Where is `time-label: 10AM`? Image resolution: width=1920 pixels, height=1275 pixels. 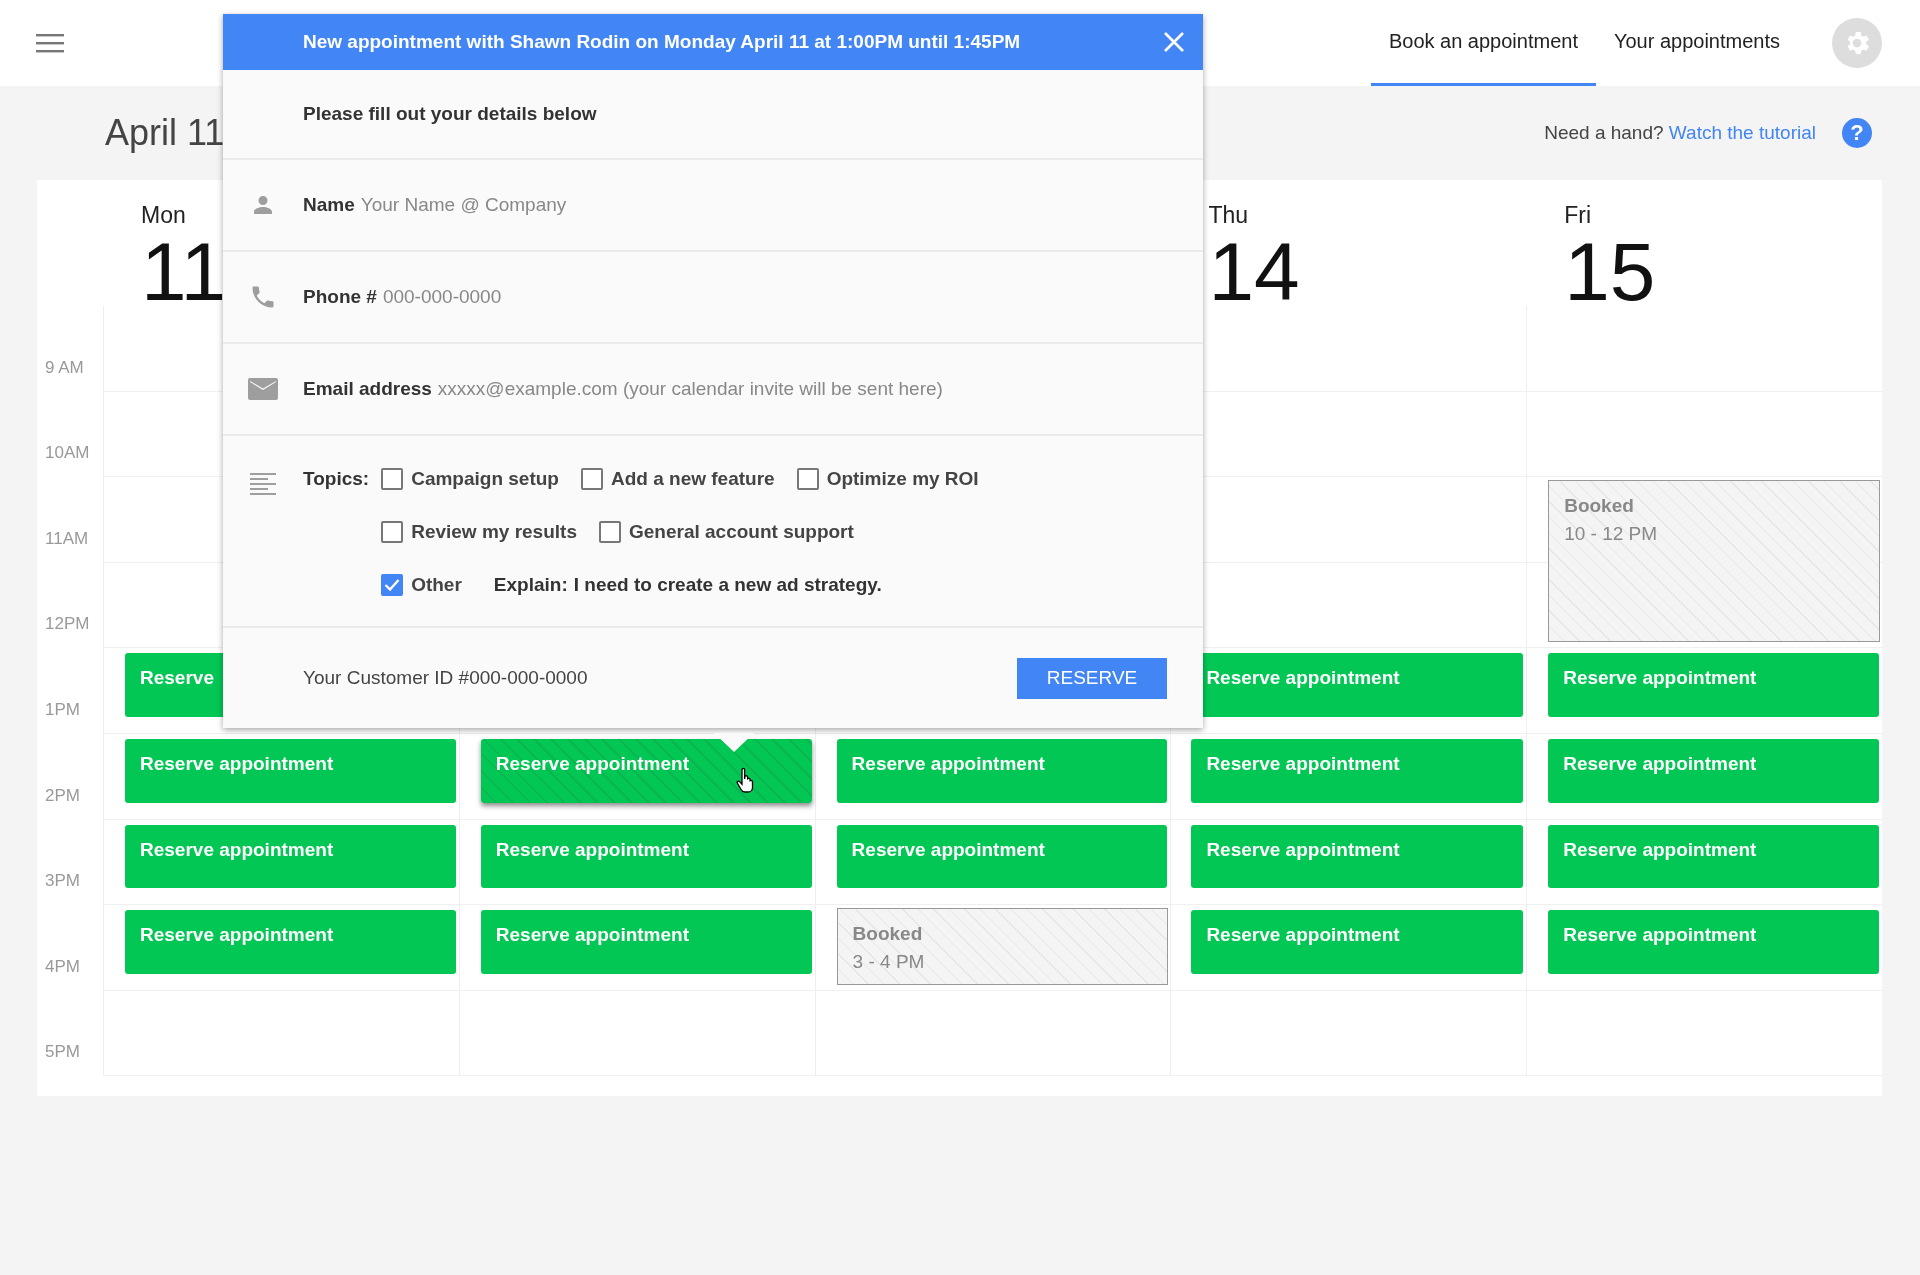 time-label: 10AM is located at coordinates (67, 454).